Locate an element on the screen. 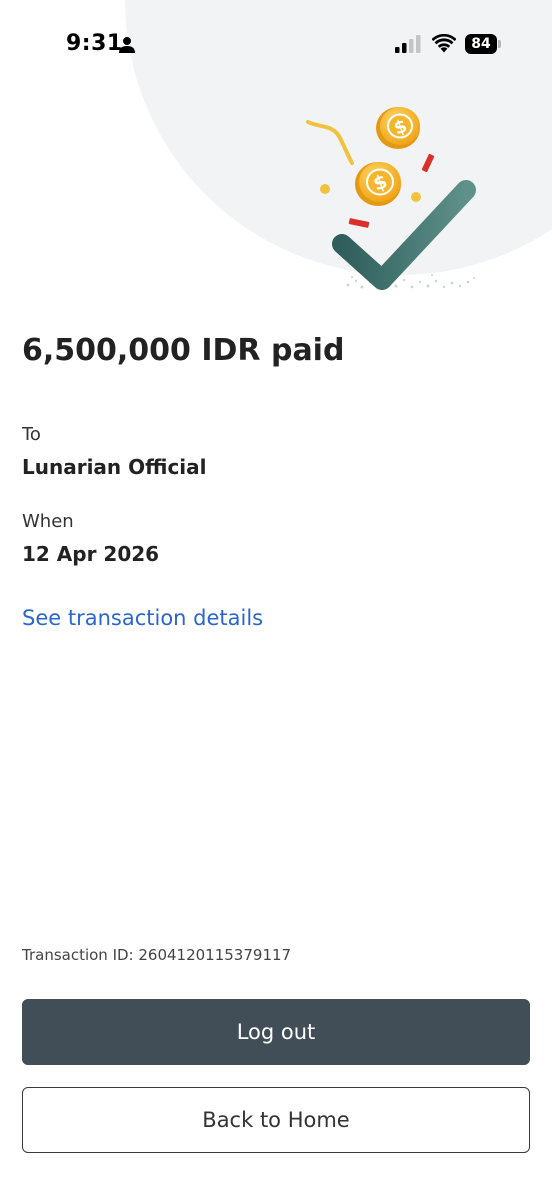 The height and width of the screenshot is (1200, 552). battery-icon: 84 is located at coordinates (483, 44).